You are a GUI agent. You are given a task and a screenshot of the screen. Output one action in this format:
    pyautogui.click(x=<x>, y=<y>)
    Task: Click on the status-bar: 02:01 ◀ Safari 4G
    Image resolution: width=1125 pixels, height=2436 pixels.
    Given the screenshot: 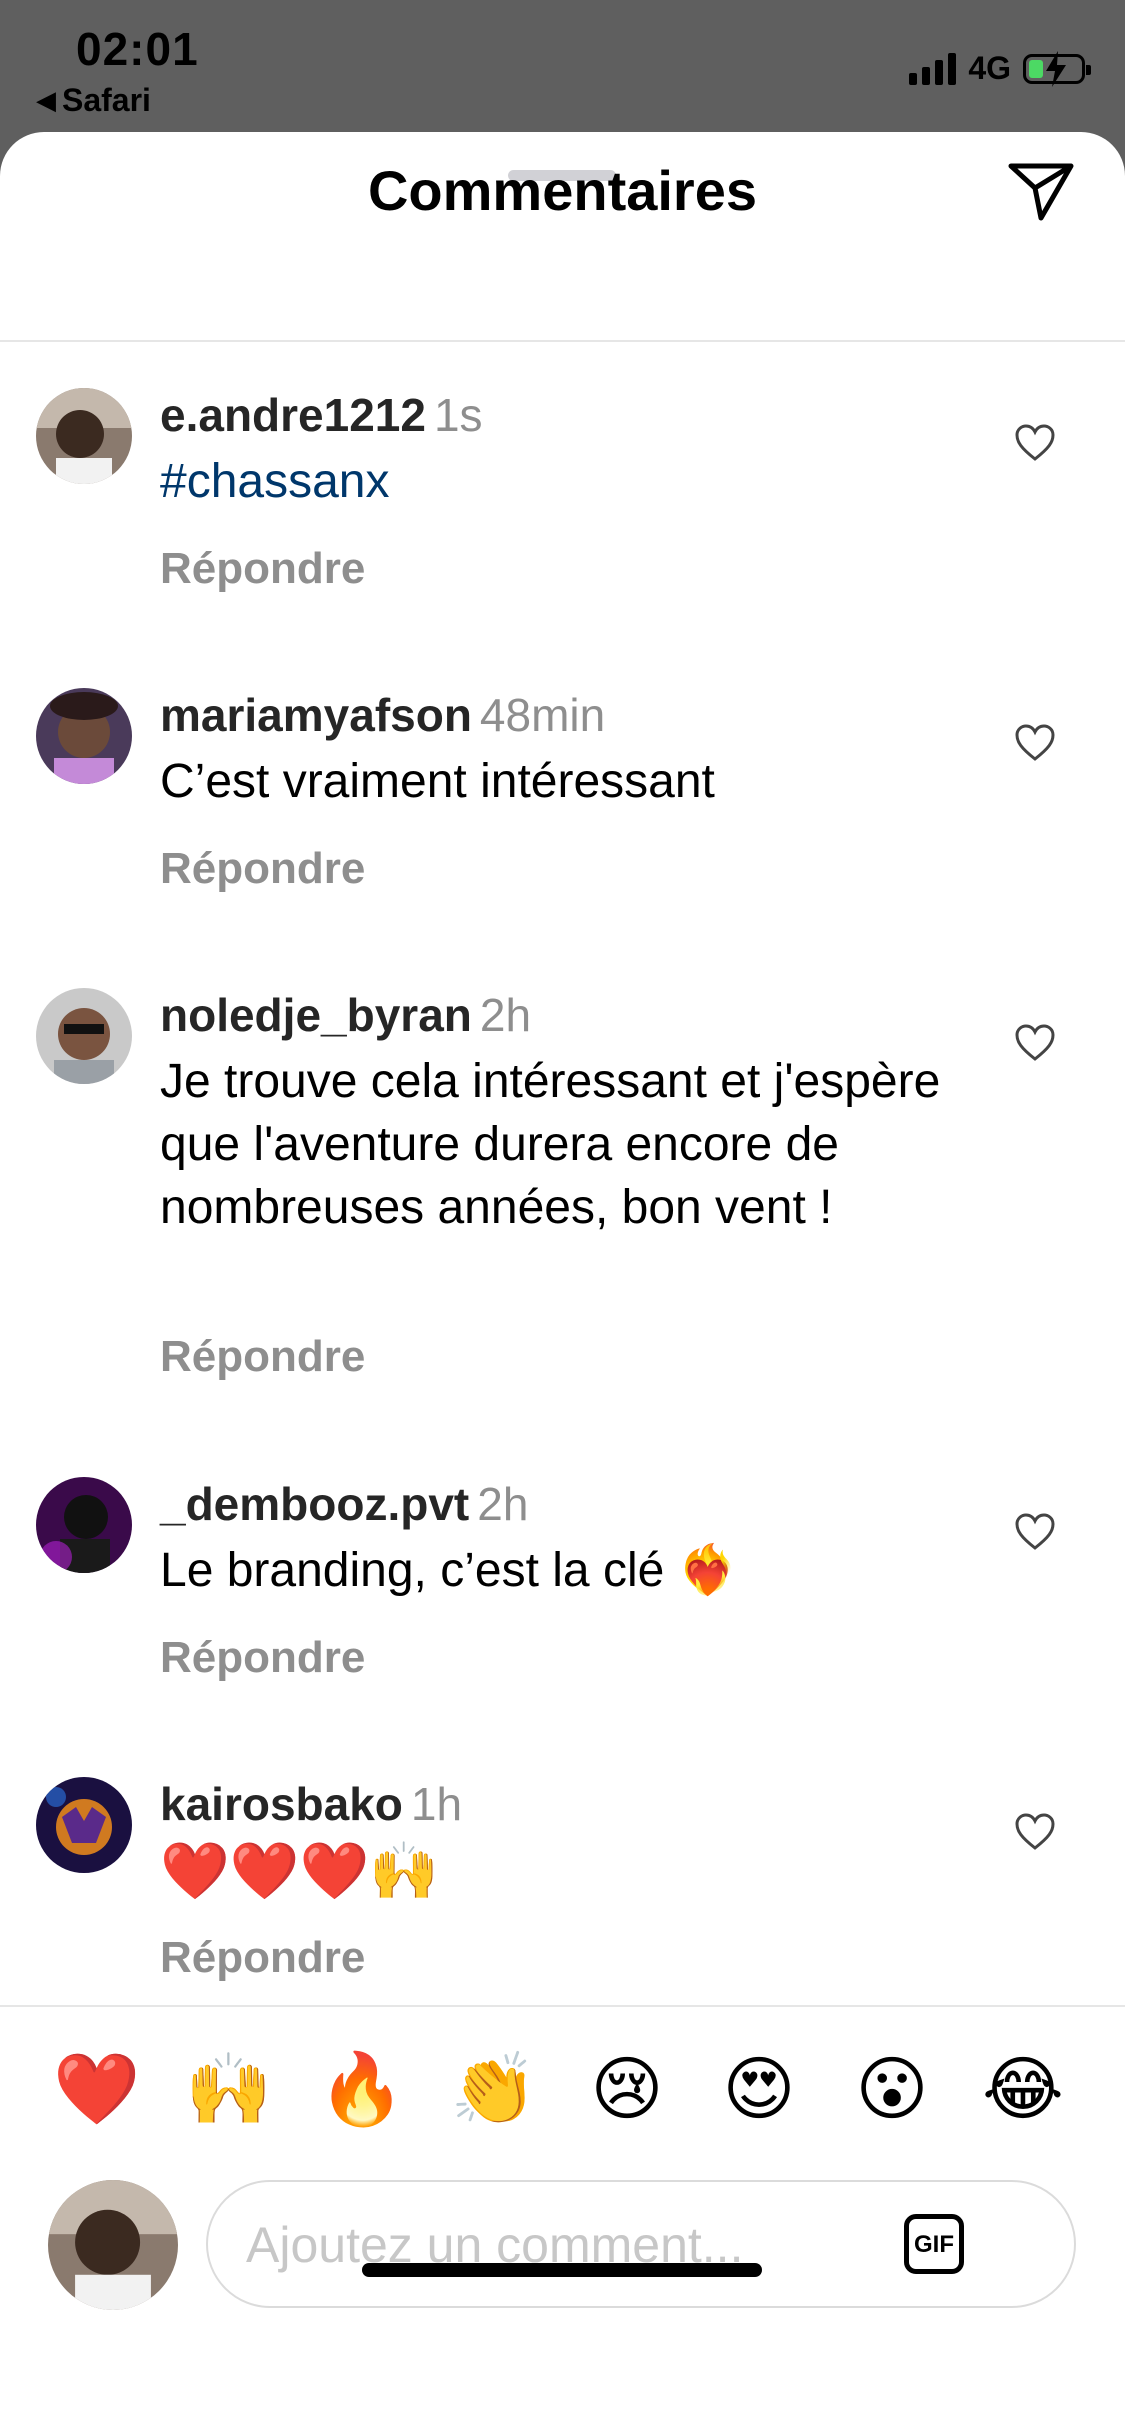 What is the action you would take?
    pyautogui.click(x=562, y=67)
    